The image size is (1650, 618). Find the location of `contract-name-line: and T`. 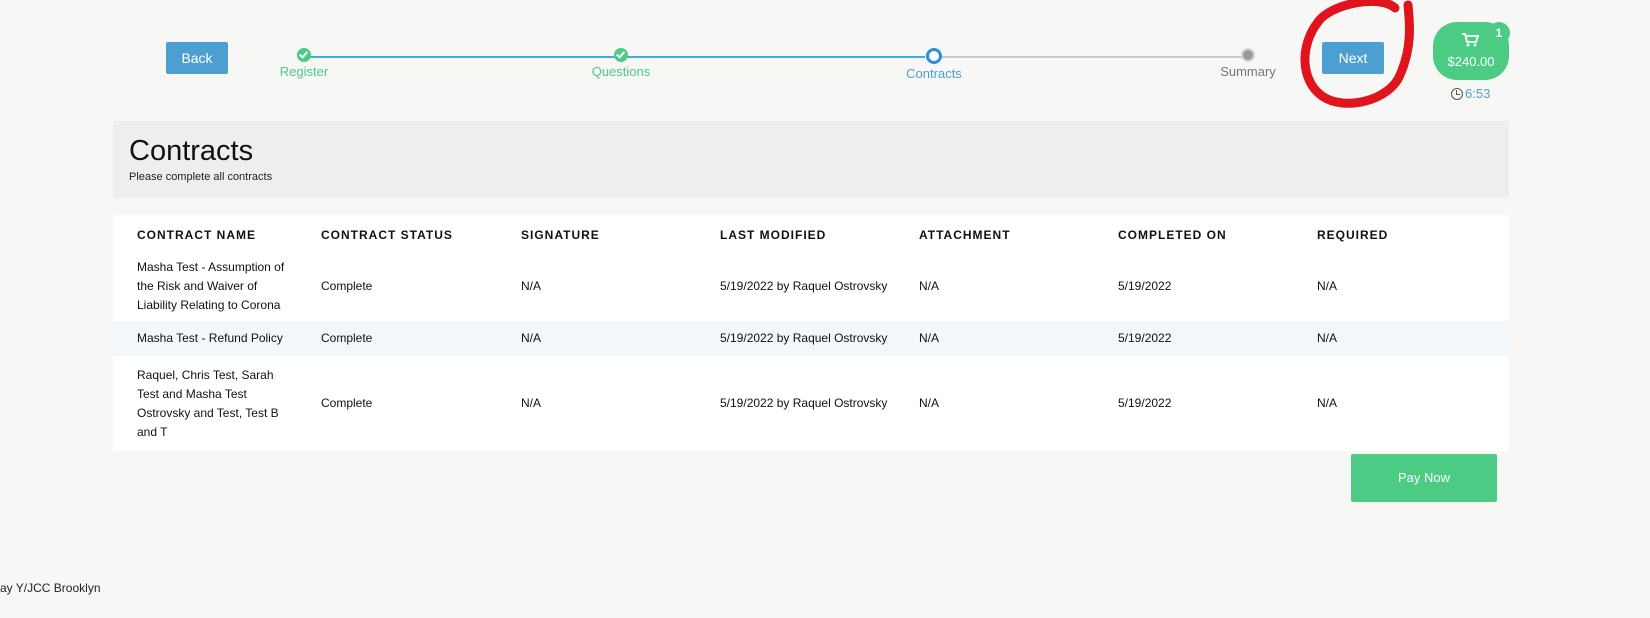

contract-name-line: and T is located at coordinates (152, 431).